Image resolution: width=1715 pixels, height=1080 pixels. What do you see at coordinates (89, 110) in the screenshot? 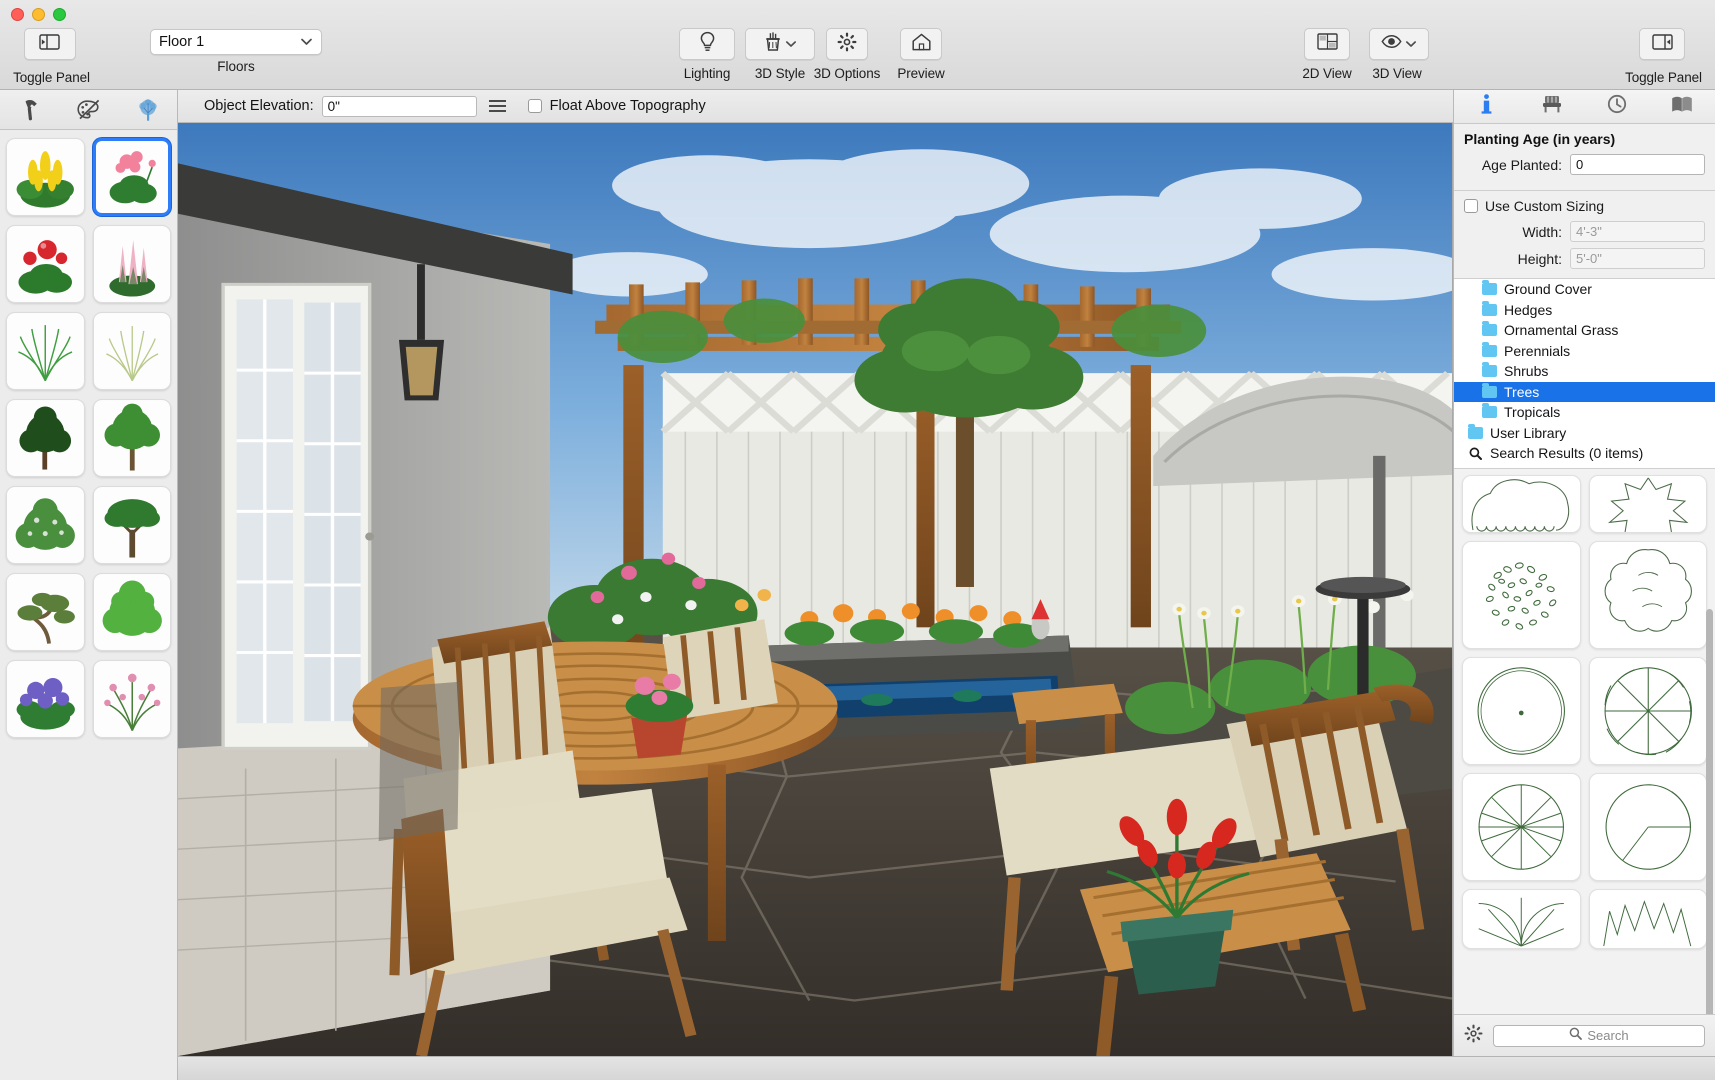
I see `palette-brush-icon` at bounding box center [89, 110].